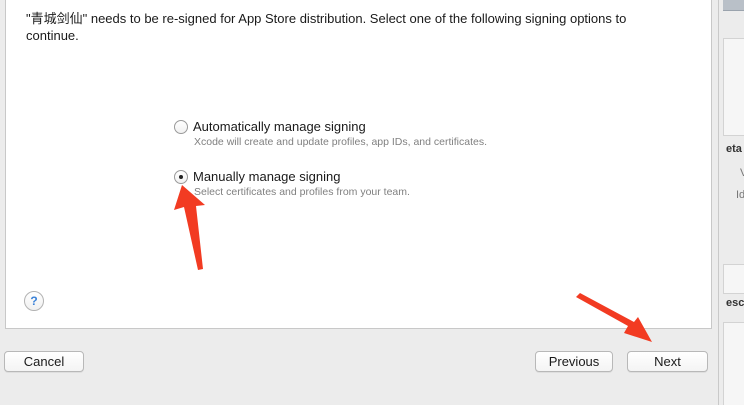 Image resolution: width=744 pixels, height=405 pixels. What do you see at coordinates (279, 126) in the screenshot?
I see `option-automatic-label: Automatically manage signing` at bounding box center [279, 126].